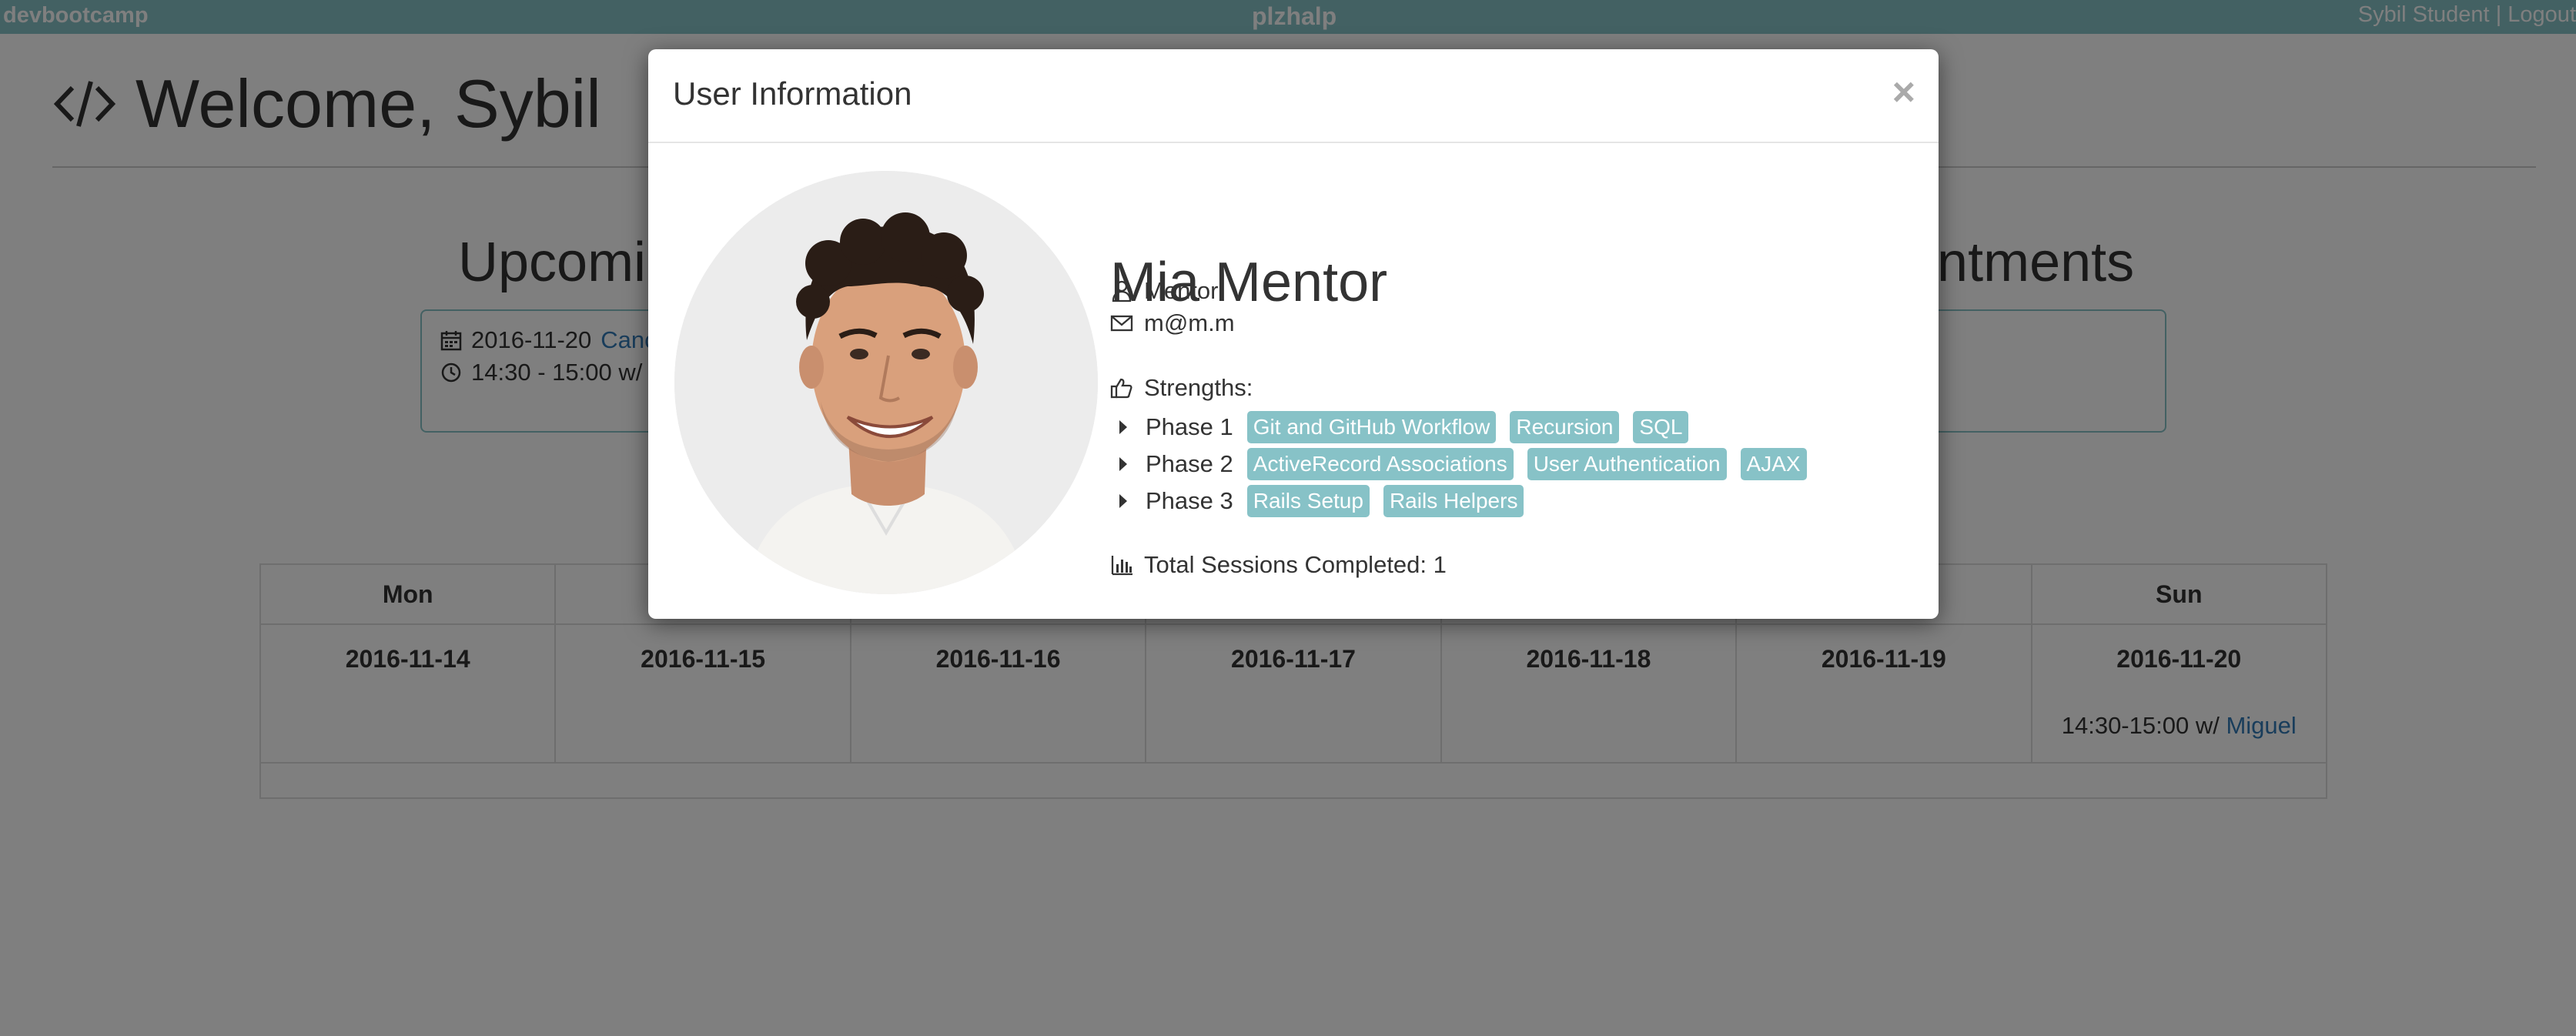  I want to click on close-button: ×, so click(1904, 92).